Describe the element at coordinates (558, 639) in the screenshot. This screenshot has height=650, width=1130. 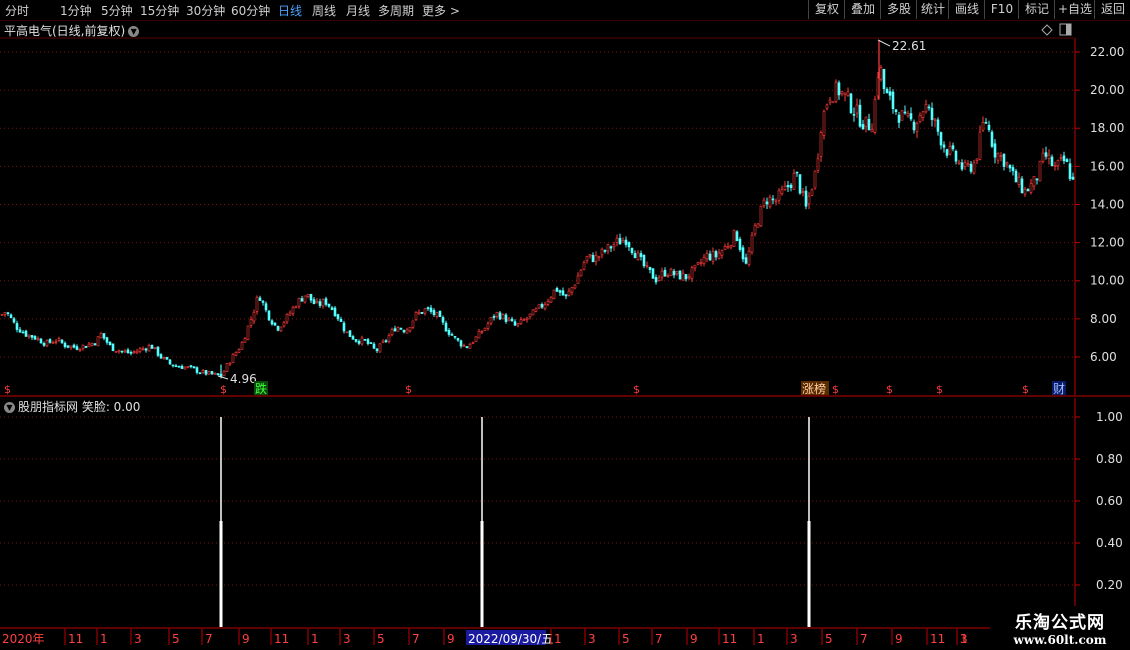
I see `time-tick-label: 1` at that location.